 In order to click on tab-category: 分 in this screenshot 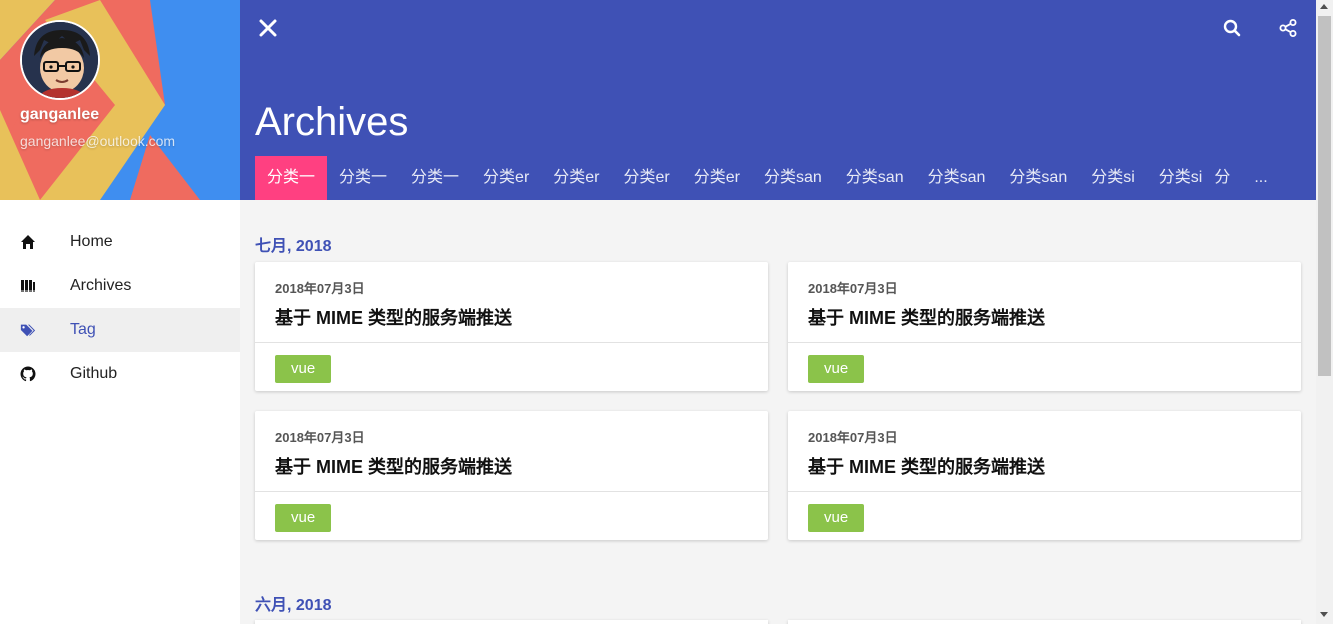, I will do `click(1227, 178)`.